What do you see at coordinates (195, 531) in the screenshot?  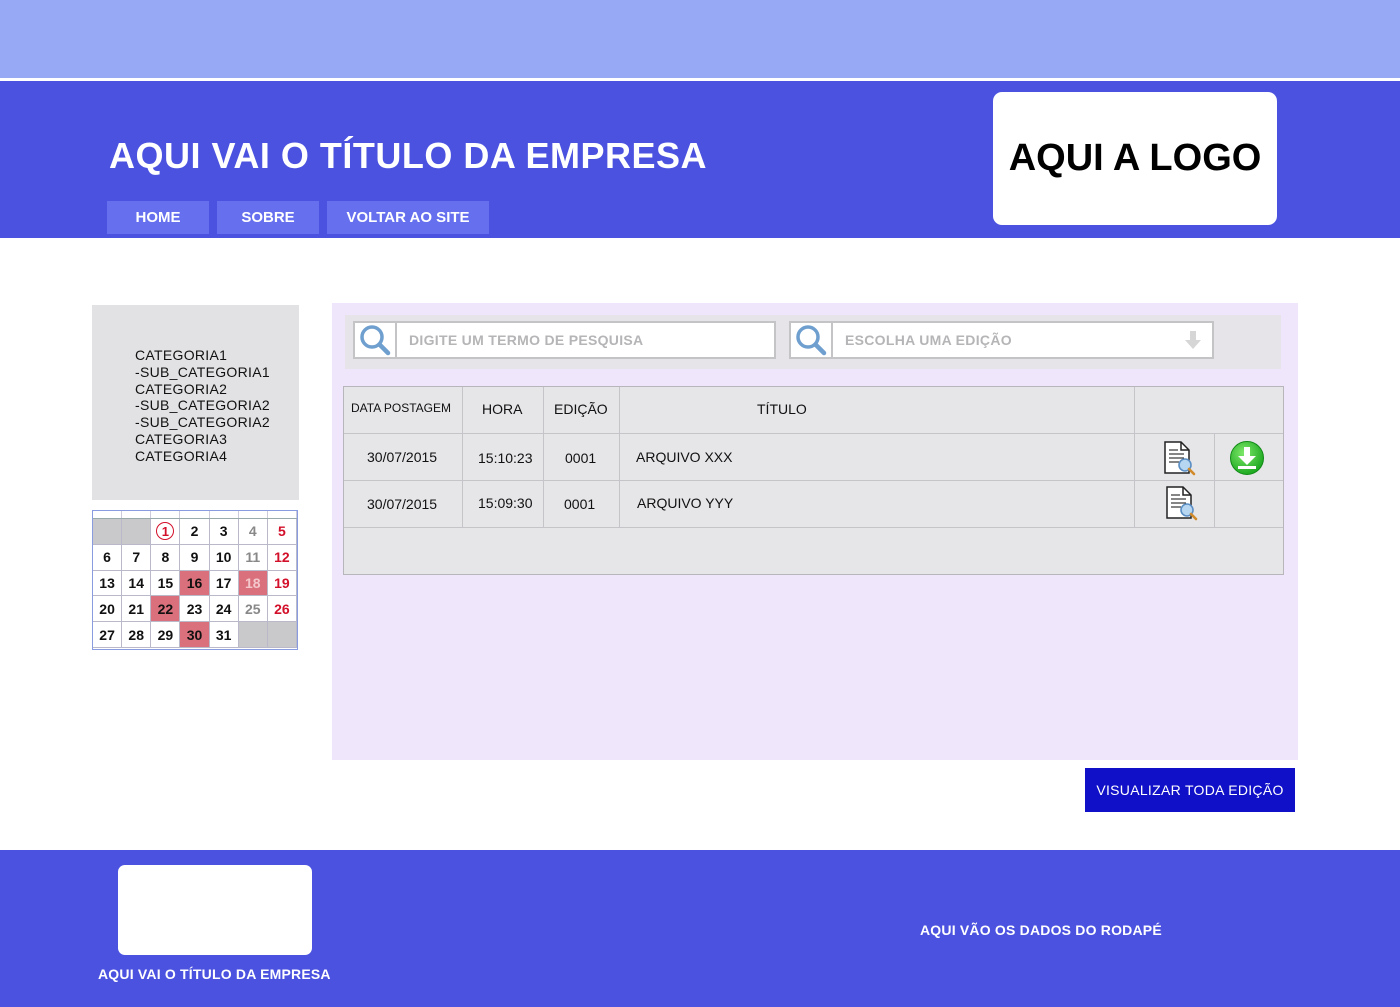 I see `calendar-day: 2` at bounding box center [195, 531].